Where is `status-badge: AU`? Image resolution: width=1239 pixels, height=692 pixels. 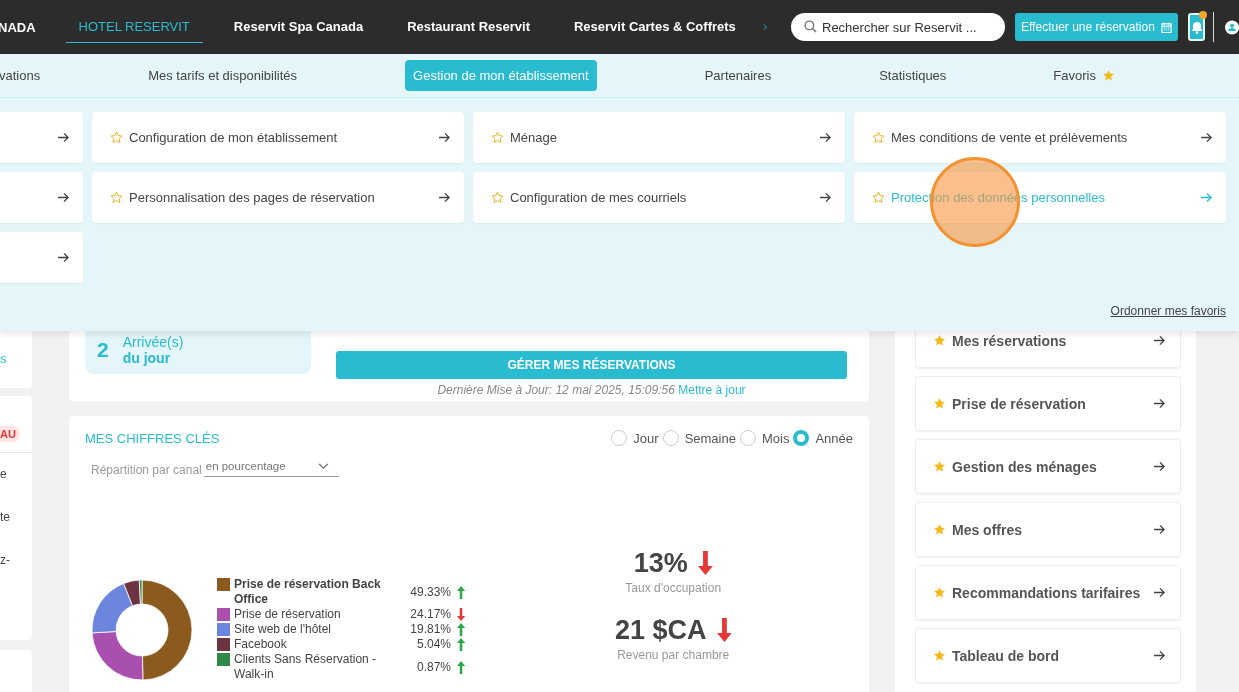 status-badge: AU is located at coordinates (10, 434).